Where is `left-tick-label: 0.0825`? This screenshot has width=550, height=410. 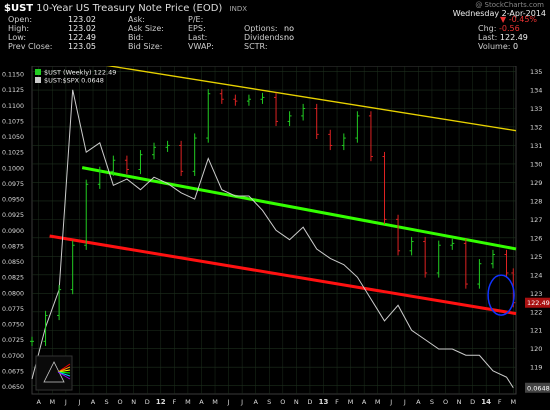
left-tick-label: 0.0825 is located at coordinates (13, 278).